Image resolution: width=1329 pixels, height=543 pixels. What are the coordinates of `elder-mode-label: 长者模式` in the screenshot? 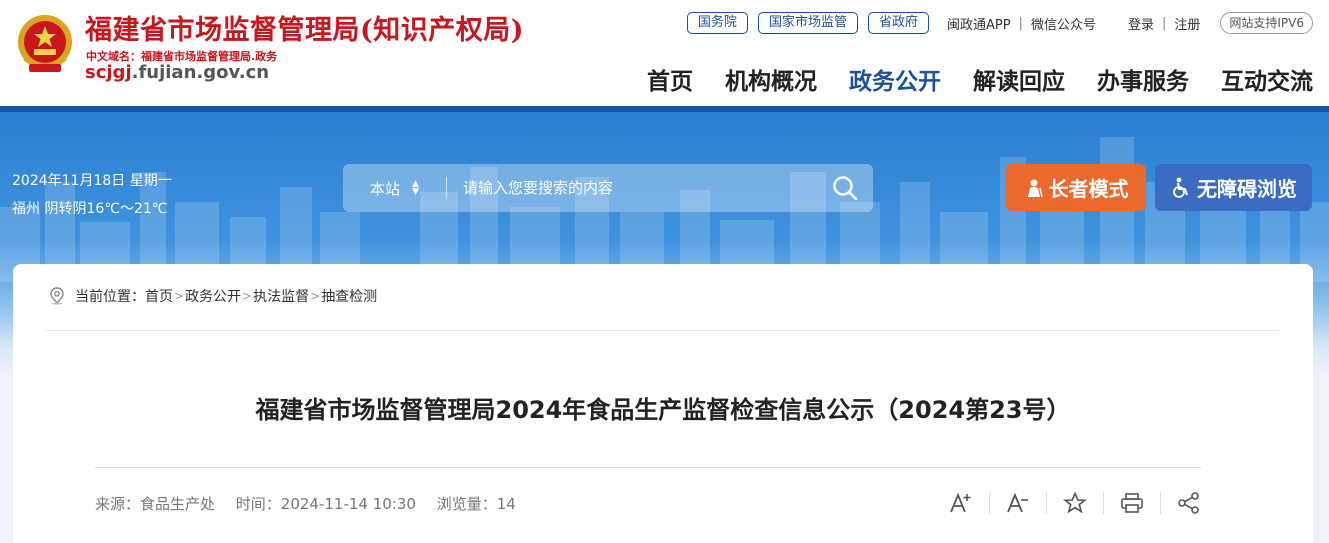 It's located at (1088, 189).